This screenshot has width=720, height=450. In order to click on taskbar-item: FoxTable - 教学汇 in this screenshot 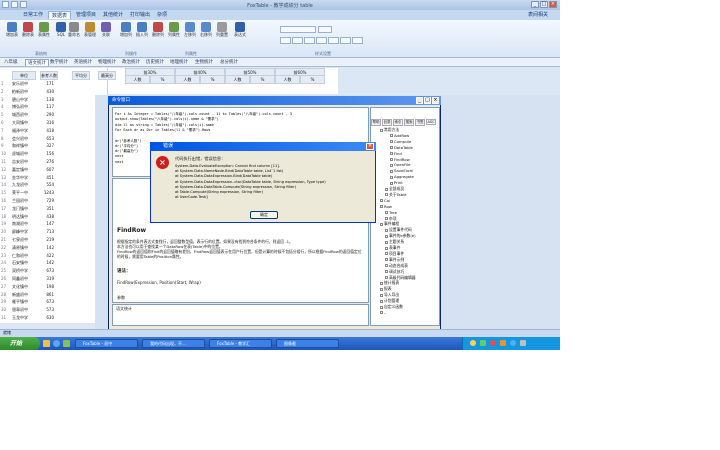, I will do `click(240, 343)`.